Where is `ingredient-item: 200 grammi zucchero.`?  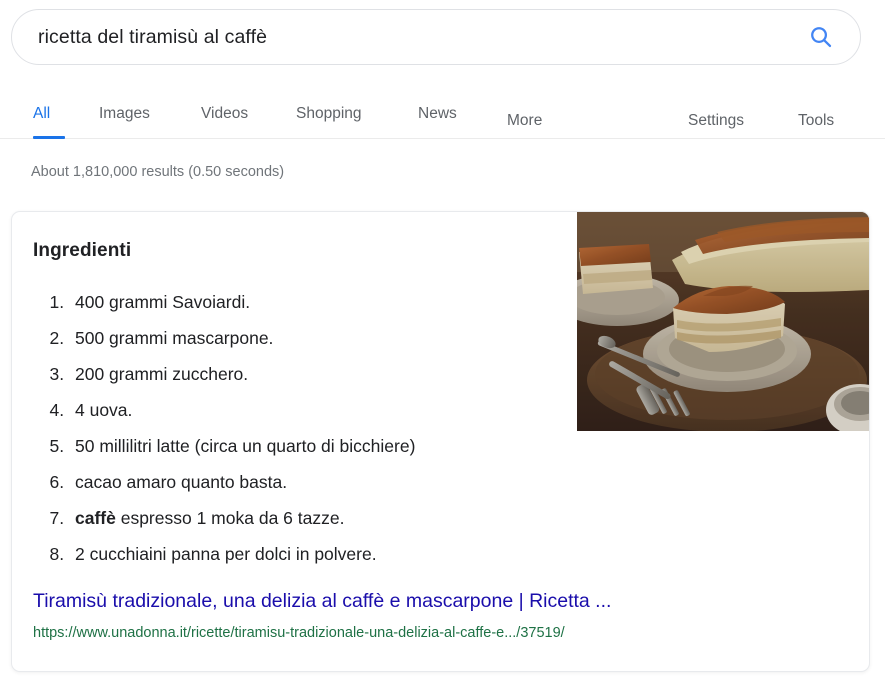
ingredient-item: 200 grammi zucchero. is located at coordinates (334, 374).